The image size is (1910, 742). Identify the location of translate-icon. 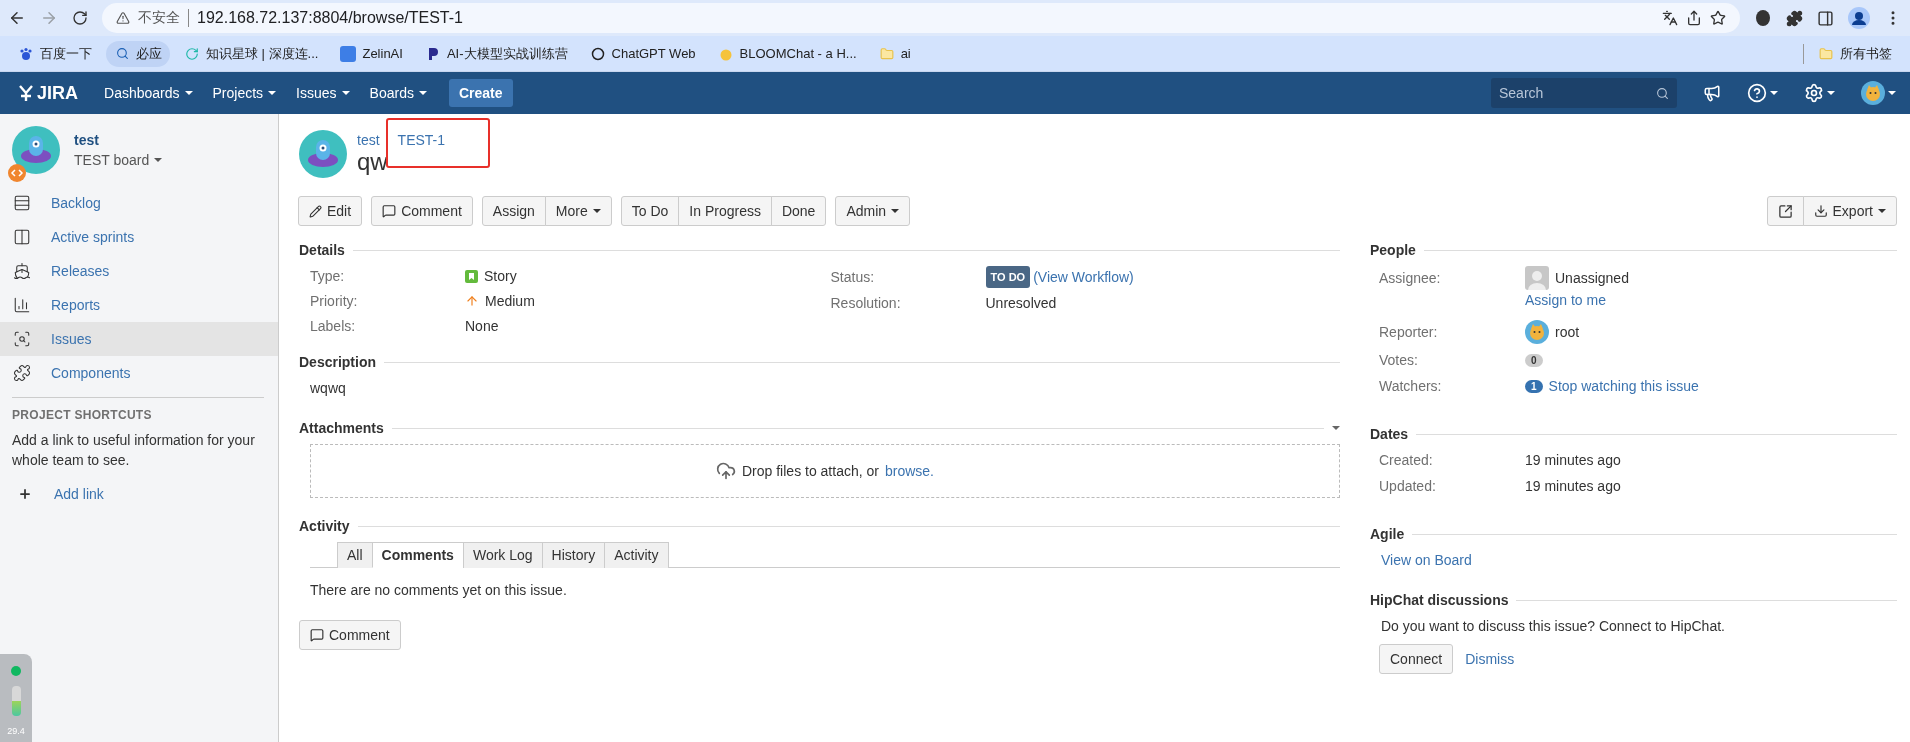
(1670, 18).